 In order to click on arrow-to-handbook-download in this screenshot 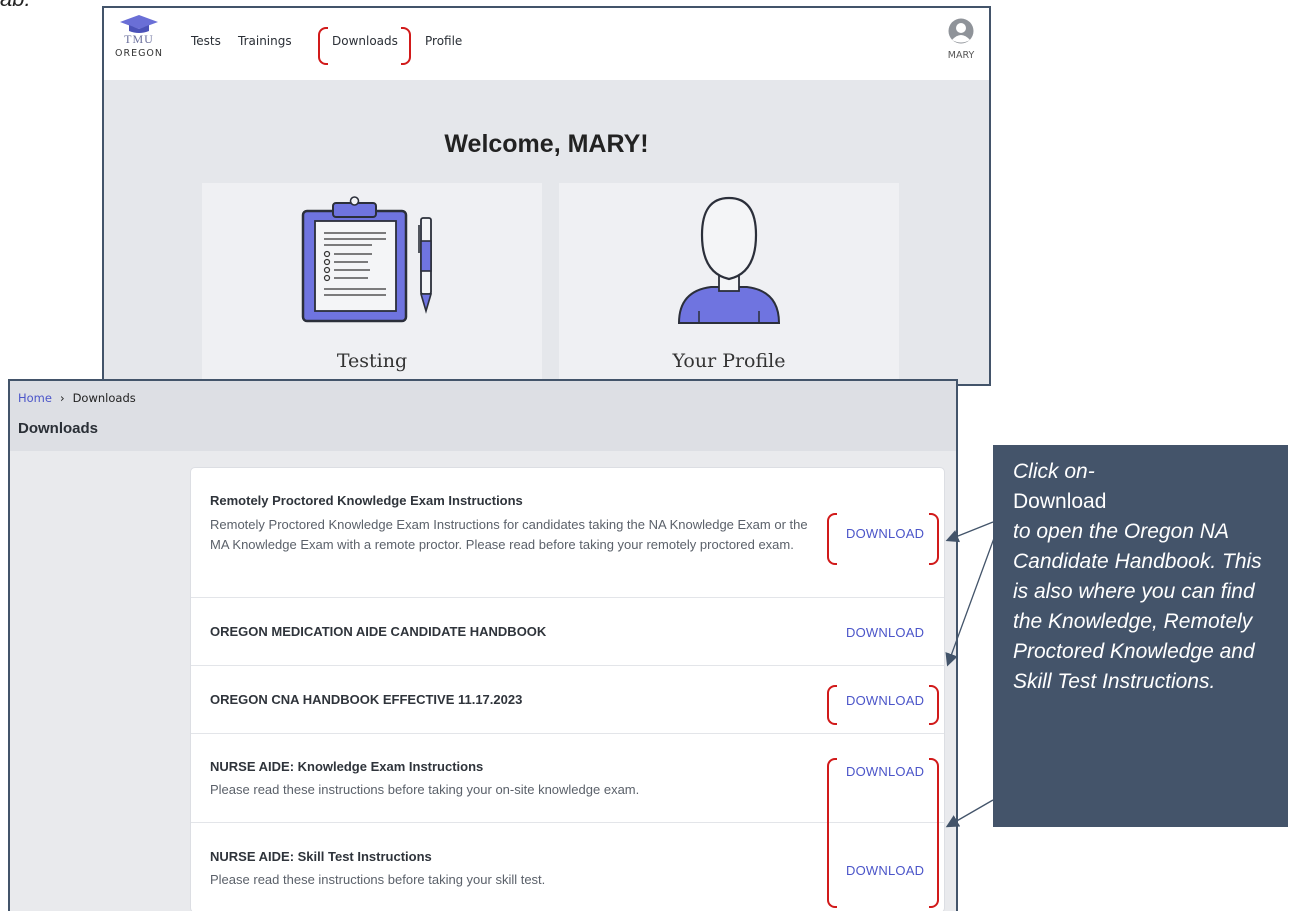, I will do `click(971, 598)`.